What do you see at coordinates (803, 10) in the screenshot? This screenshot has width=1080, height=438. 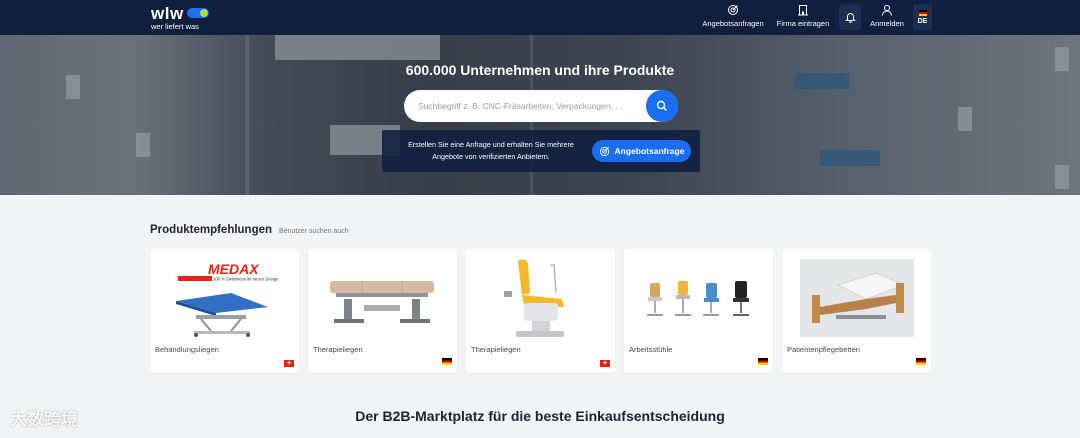 I see `building-icon` at bounding box center [803, 10].